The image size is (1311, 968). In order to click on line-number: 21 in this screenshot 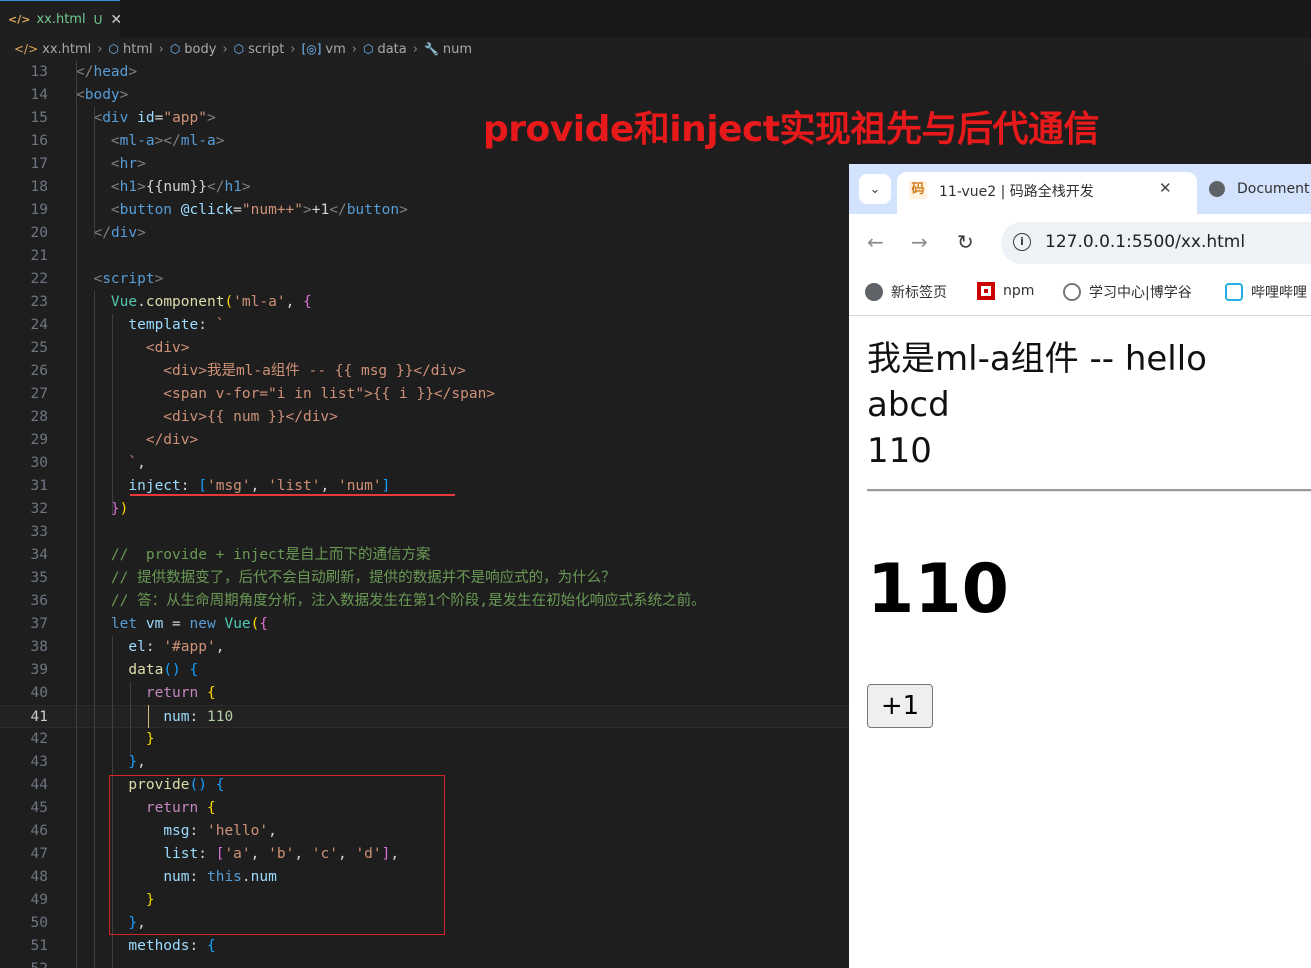, I will do `click(39, 256)`.